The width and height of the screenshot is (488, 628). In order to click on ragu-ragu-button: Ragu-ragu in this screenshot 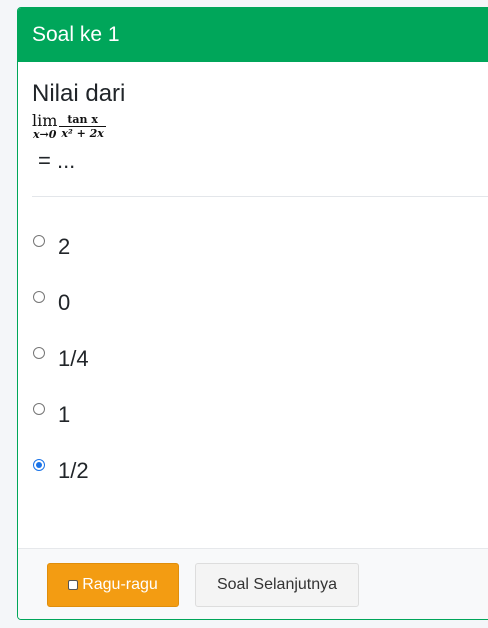, I will do `click(113, 585)`.